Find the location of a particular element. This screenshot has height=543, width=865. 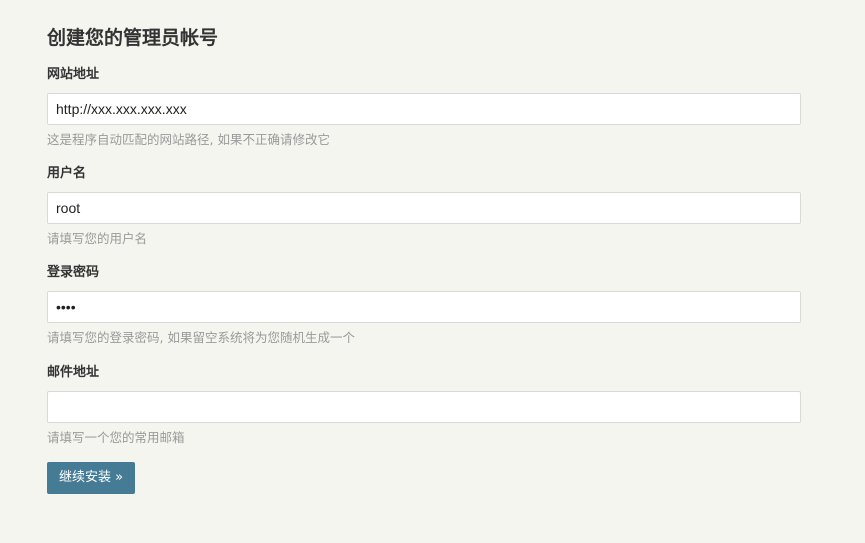

password-input is located at coordinates (424, 307).